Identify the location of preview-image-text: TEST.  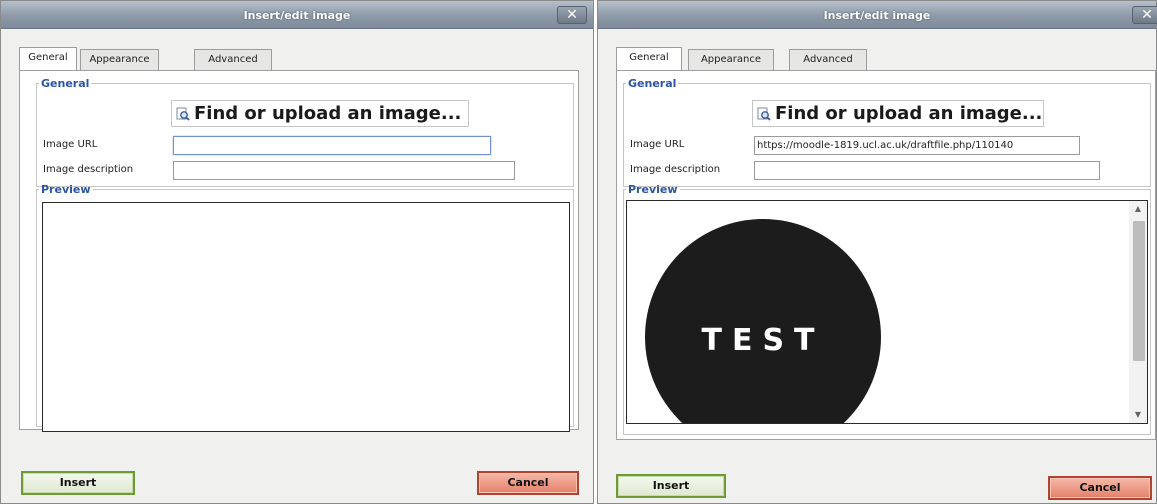
(763, 340).